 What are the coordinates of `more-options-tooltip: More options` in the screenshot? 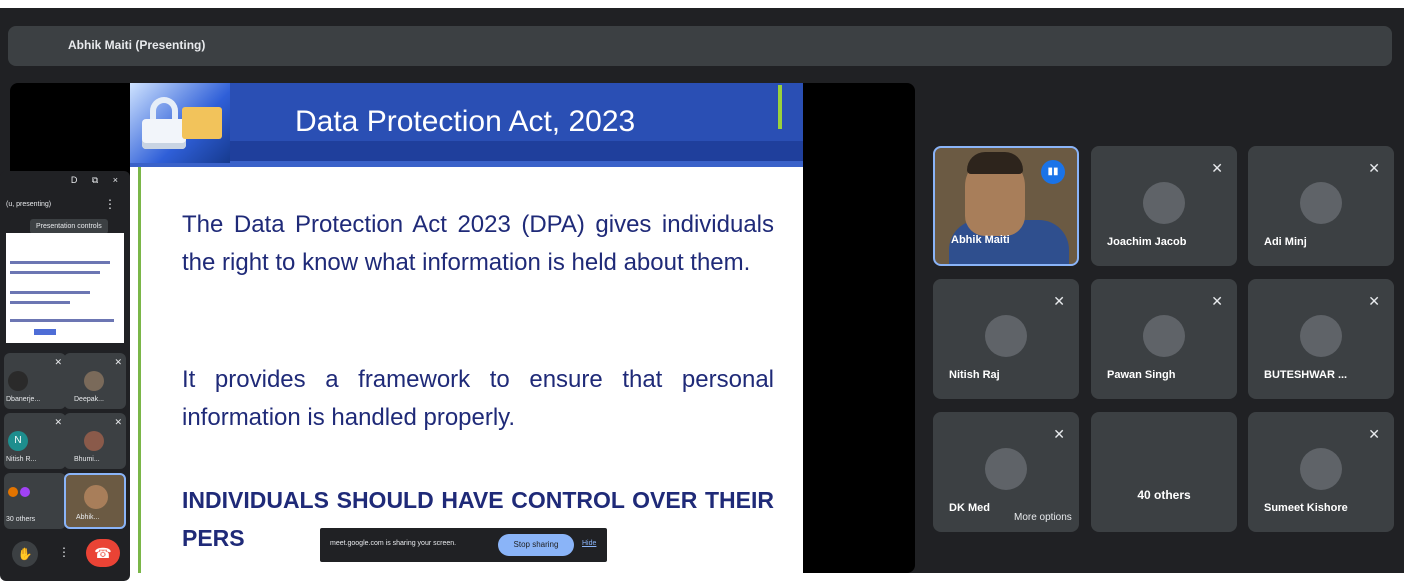 It's located at (1043, 517).